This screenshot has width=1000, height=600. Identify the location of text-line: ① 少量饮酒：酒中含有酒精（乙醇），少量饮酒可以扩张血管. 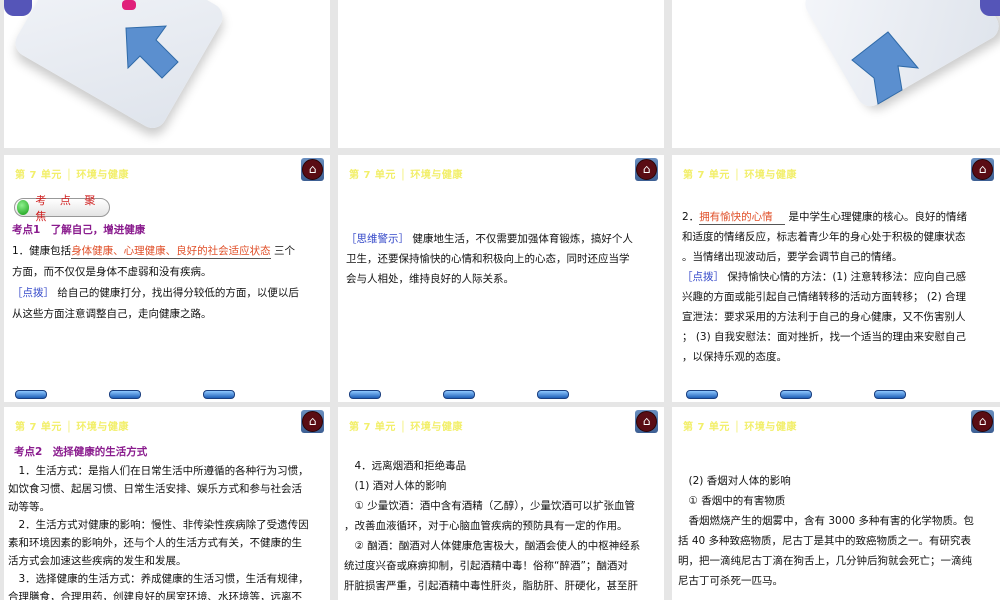
(489, 506).